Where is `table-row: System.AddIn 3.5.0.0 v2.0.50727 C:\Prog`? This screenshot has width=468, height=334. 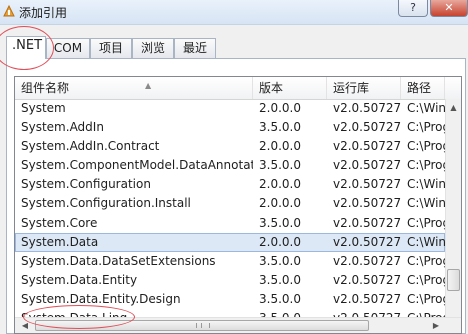 table-row: System.AddIn 3.5.0.0 v2.0.50727 C:\Prog is located at coordinates (230, 127).